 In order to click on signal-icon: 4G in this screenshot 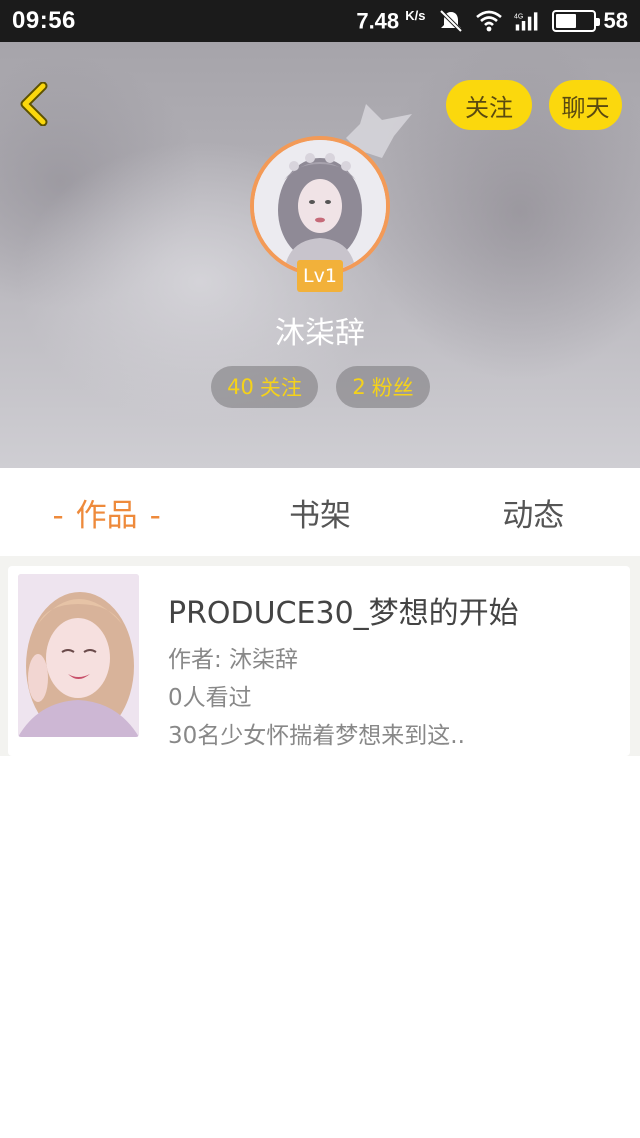, I will do `click(525, 21)`.